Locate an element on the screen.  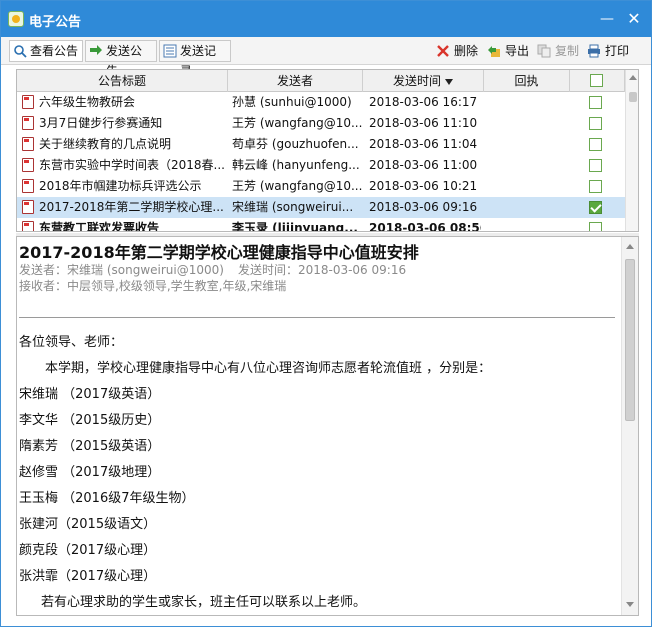
column-header-sender: 发送者 is located at coordinates (295, 81).